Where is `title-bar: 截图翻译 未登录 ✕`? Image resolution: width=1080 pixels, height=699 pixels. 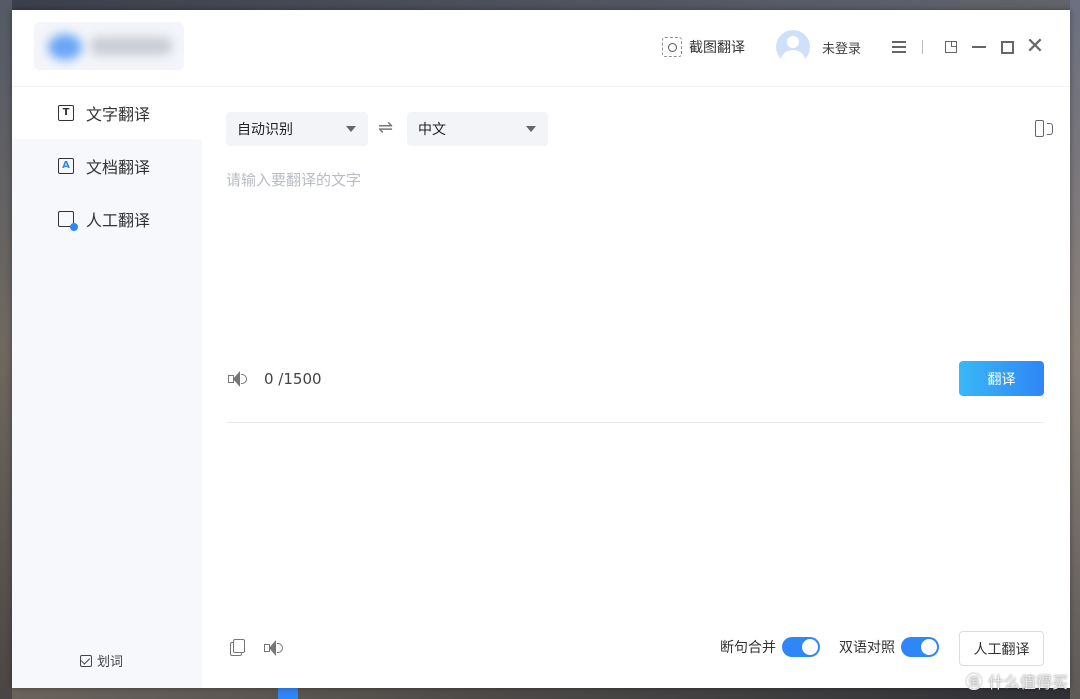 title-bar: 截图翻译 未登录 ✕ is located at coordinates (541, 48).